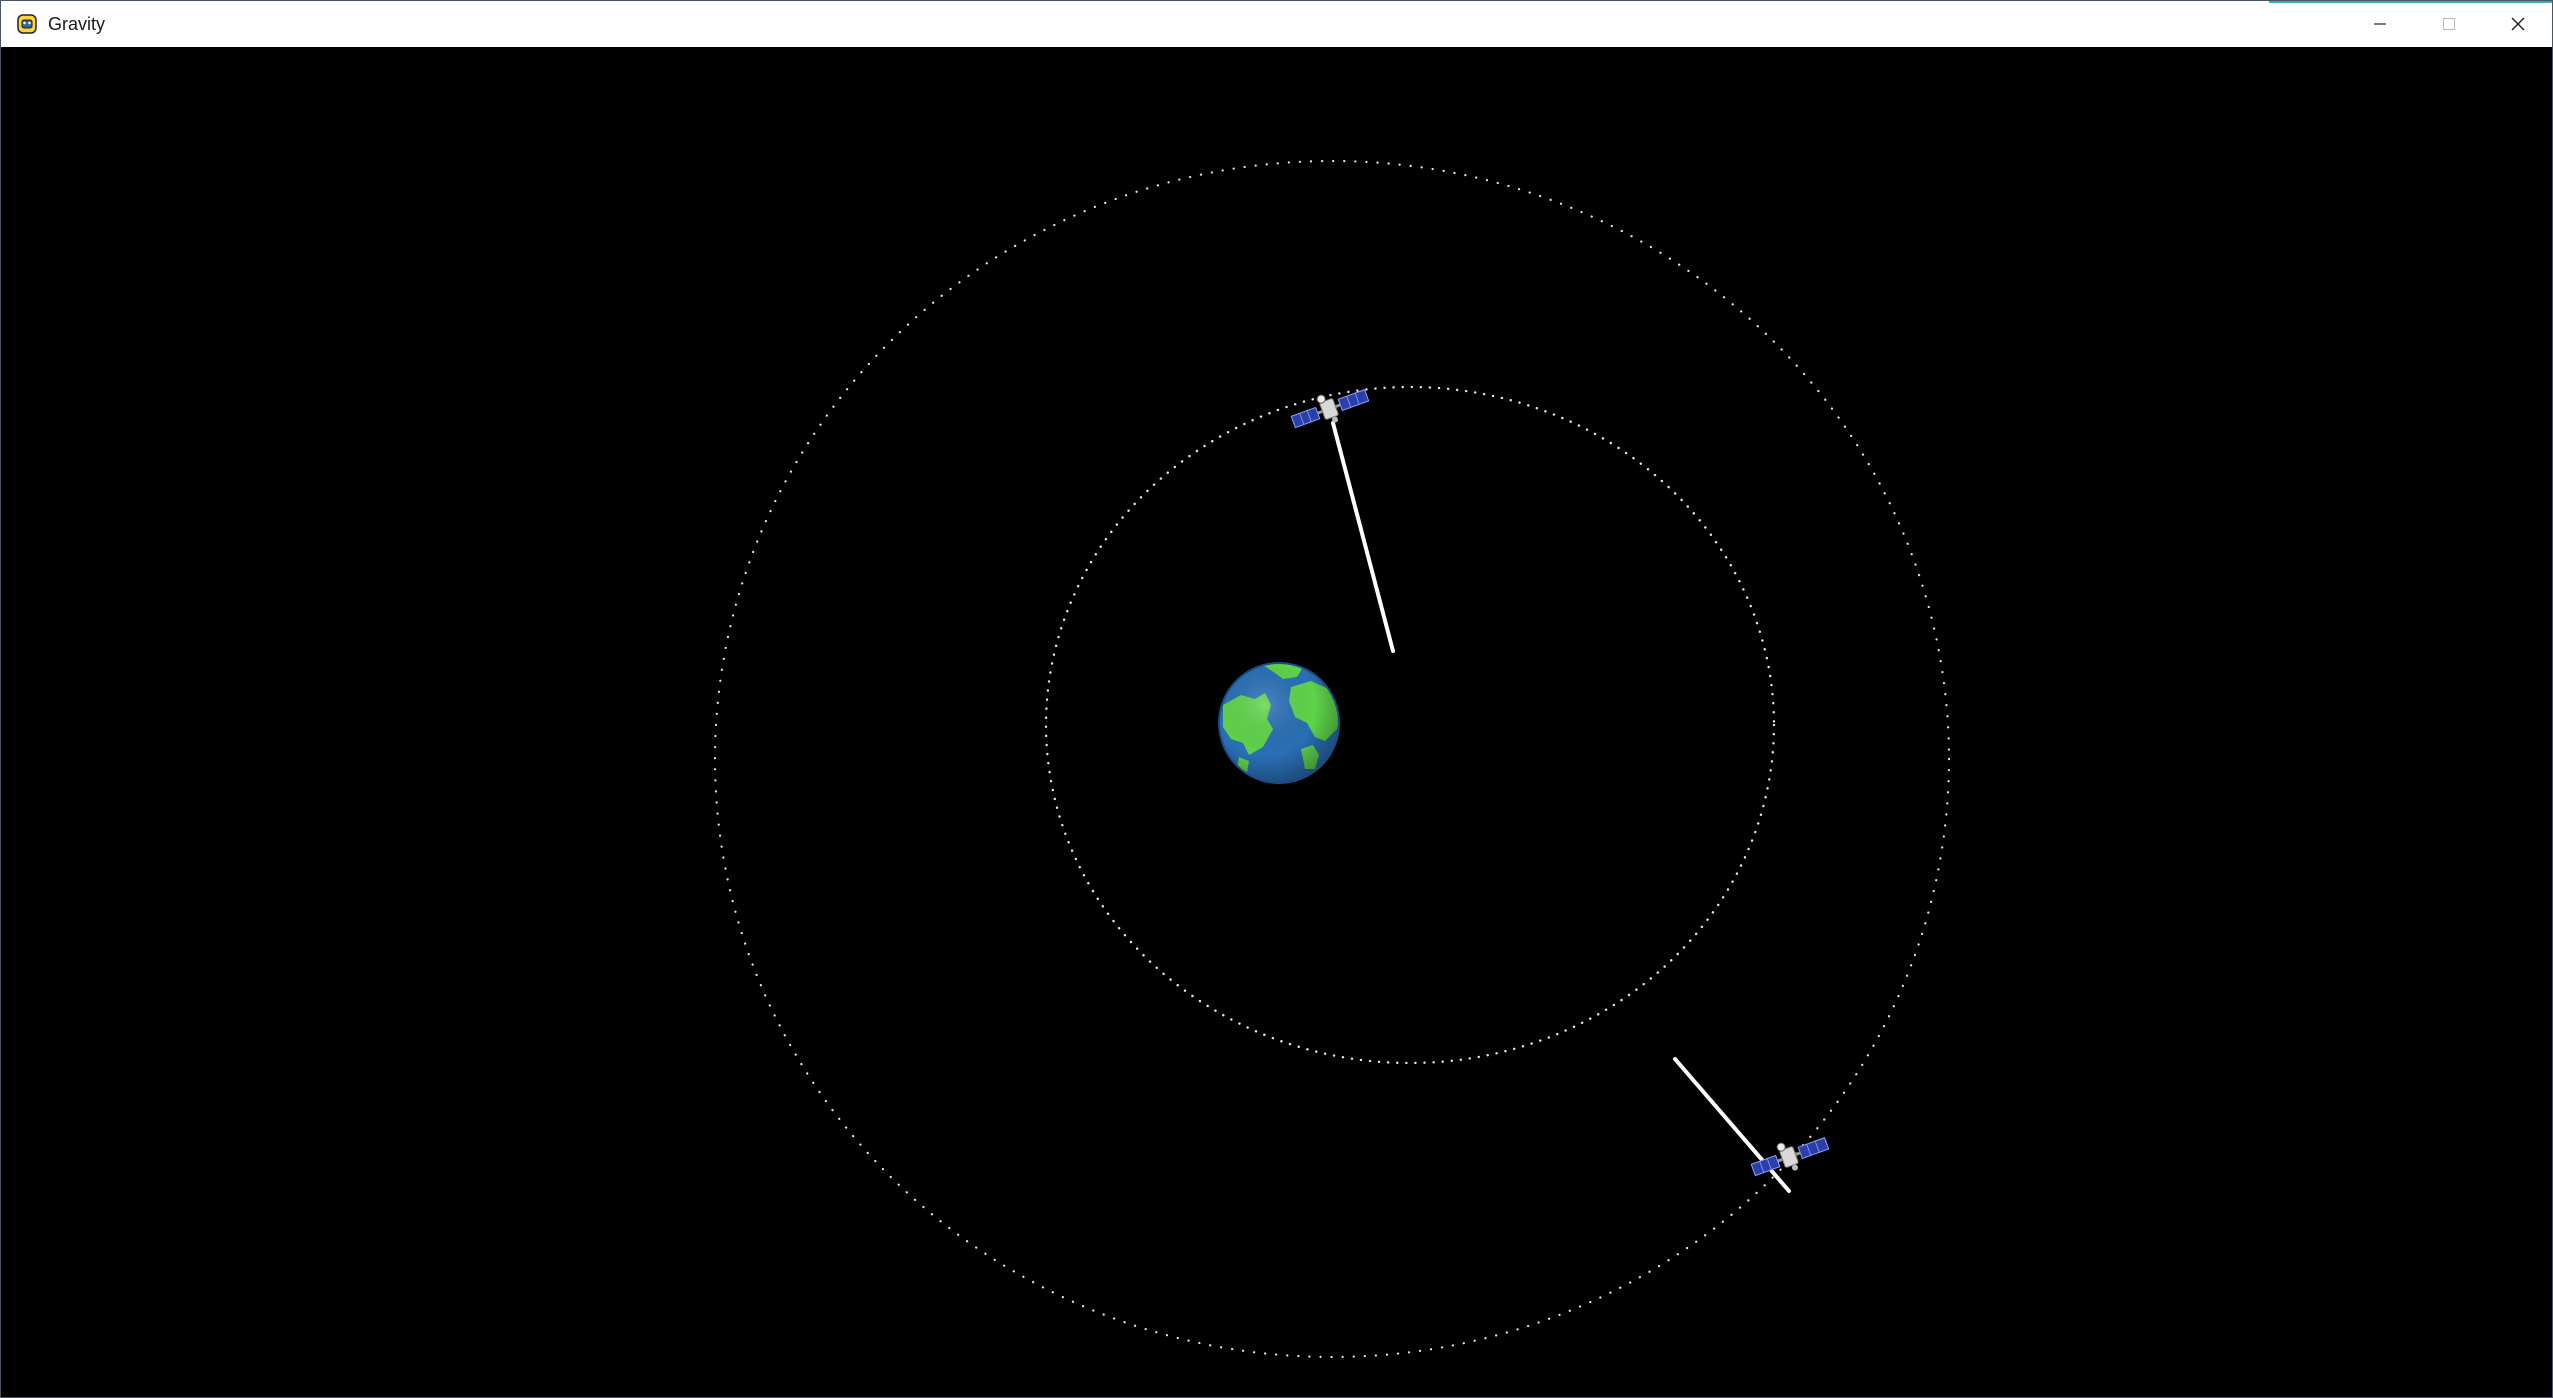  I want to click on minimize-icon, so click(2379, 24).